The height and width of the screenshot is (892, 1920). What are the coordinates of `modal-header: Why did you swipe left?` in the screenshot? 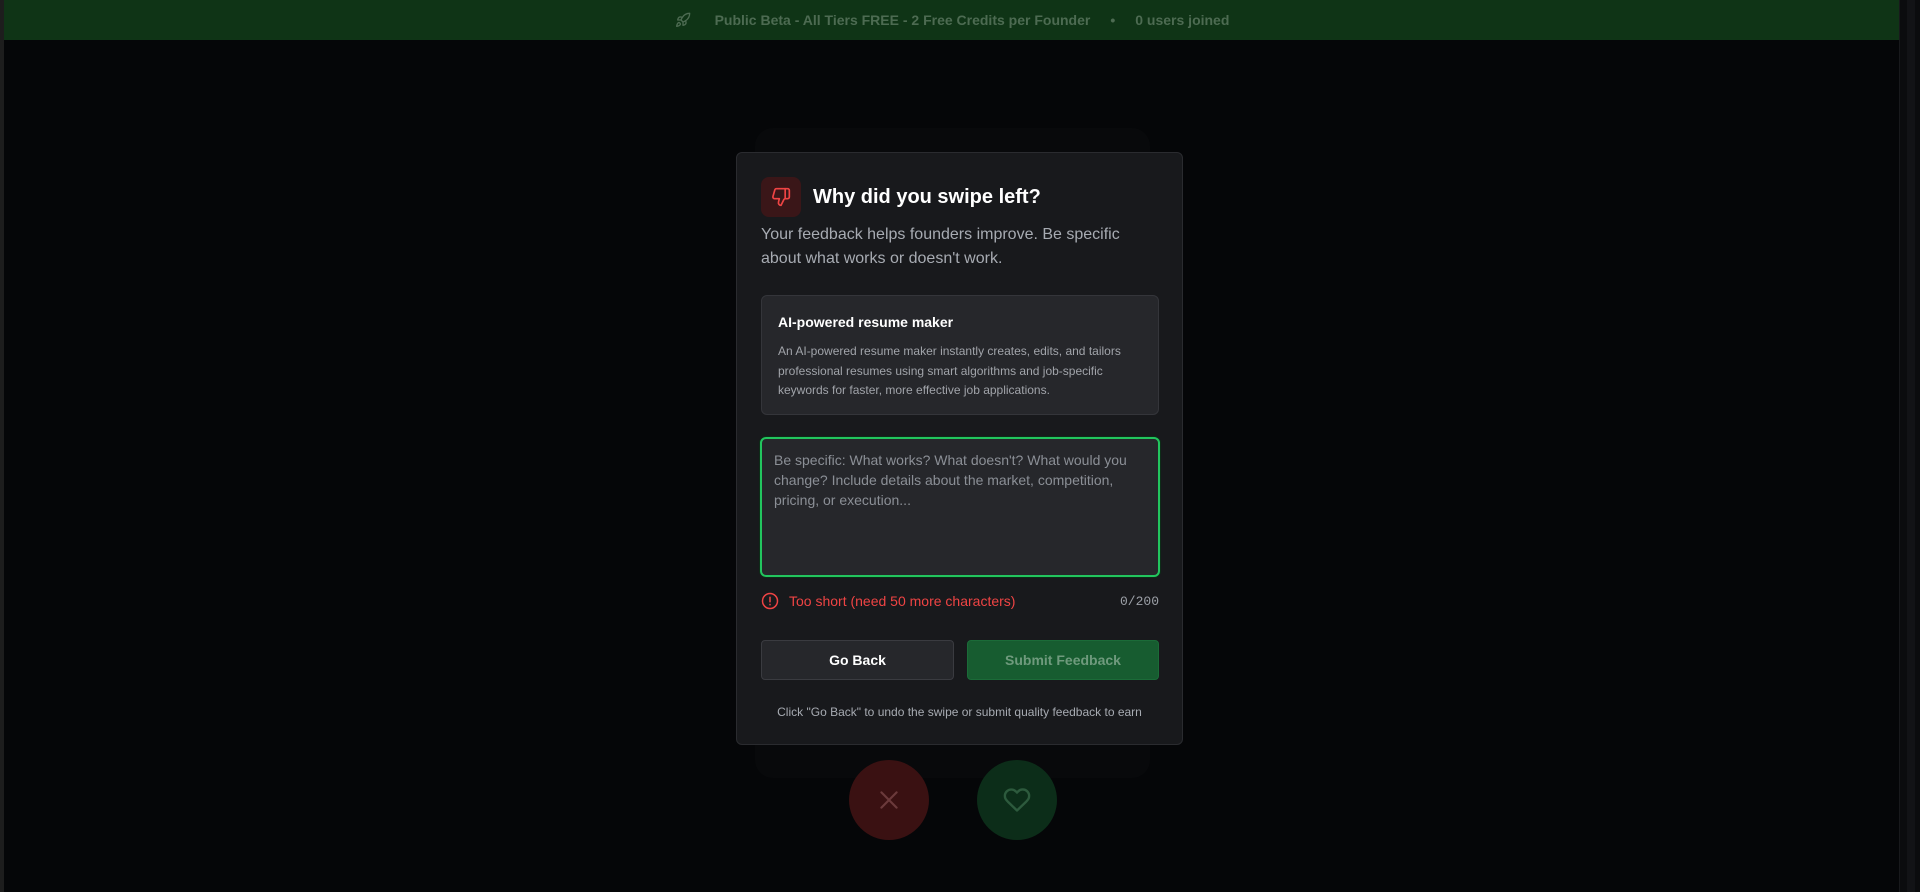 It's located at (901, 197).